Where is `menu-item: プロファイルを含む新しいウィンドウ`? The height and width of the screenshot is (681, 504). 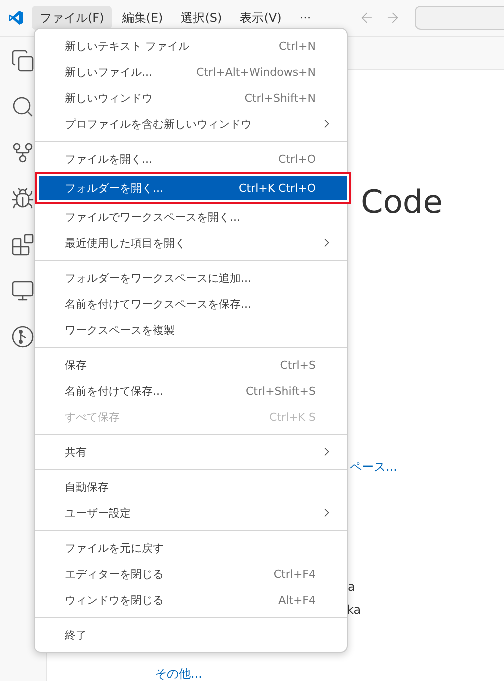 menu-item: プロファイルを含む新しいウィンドウ is located at coordinates (191, 124).